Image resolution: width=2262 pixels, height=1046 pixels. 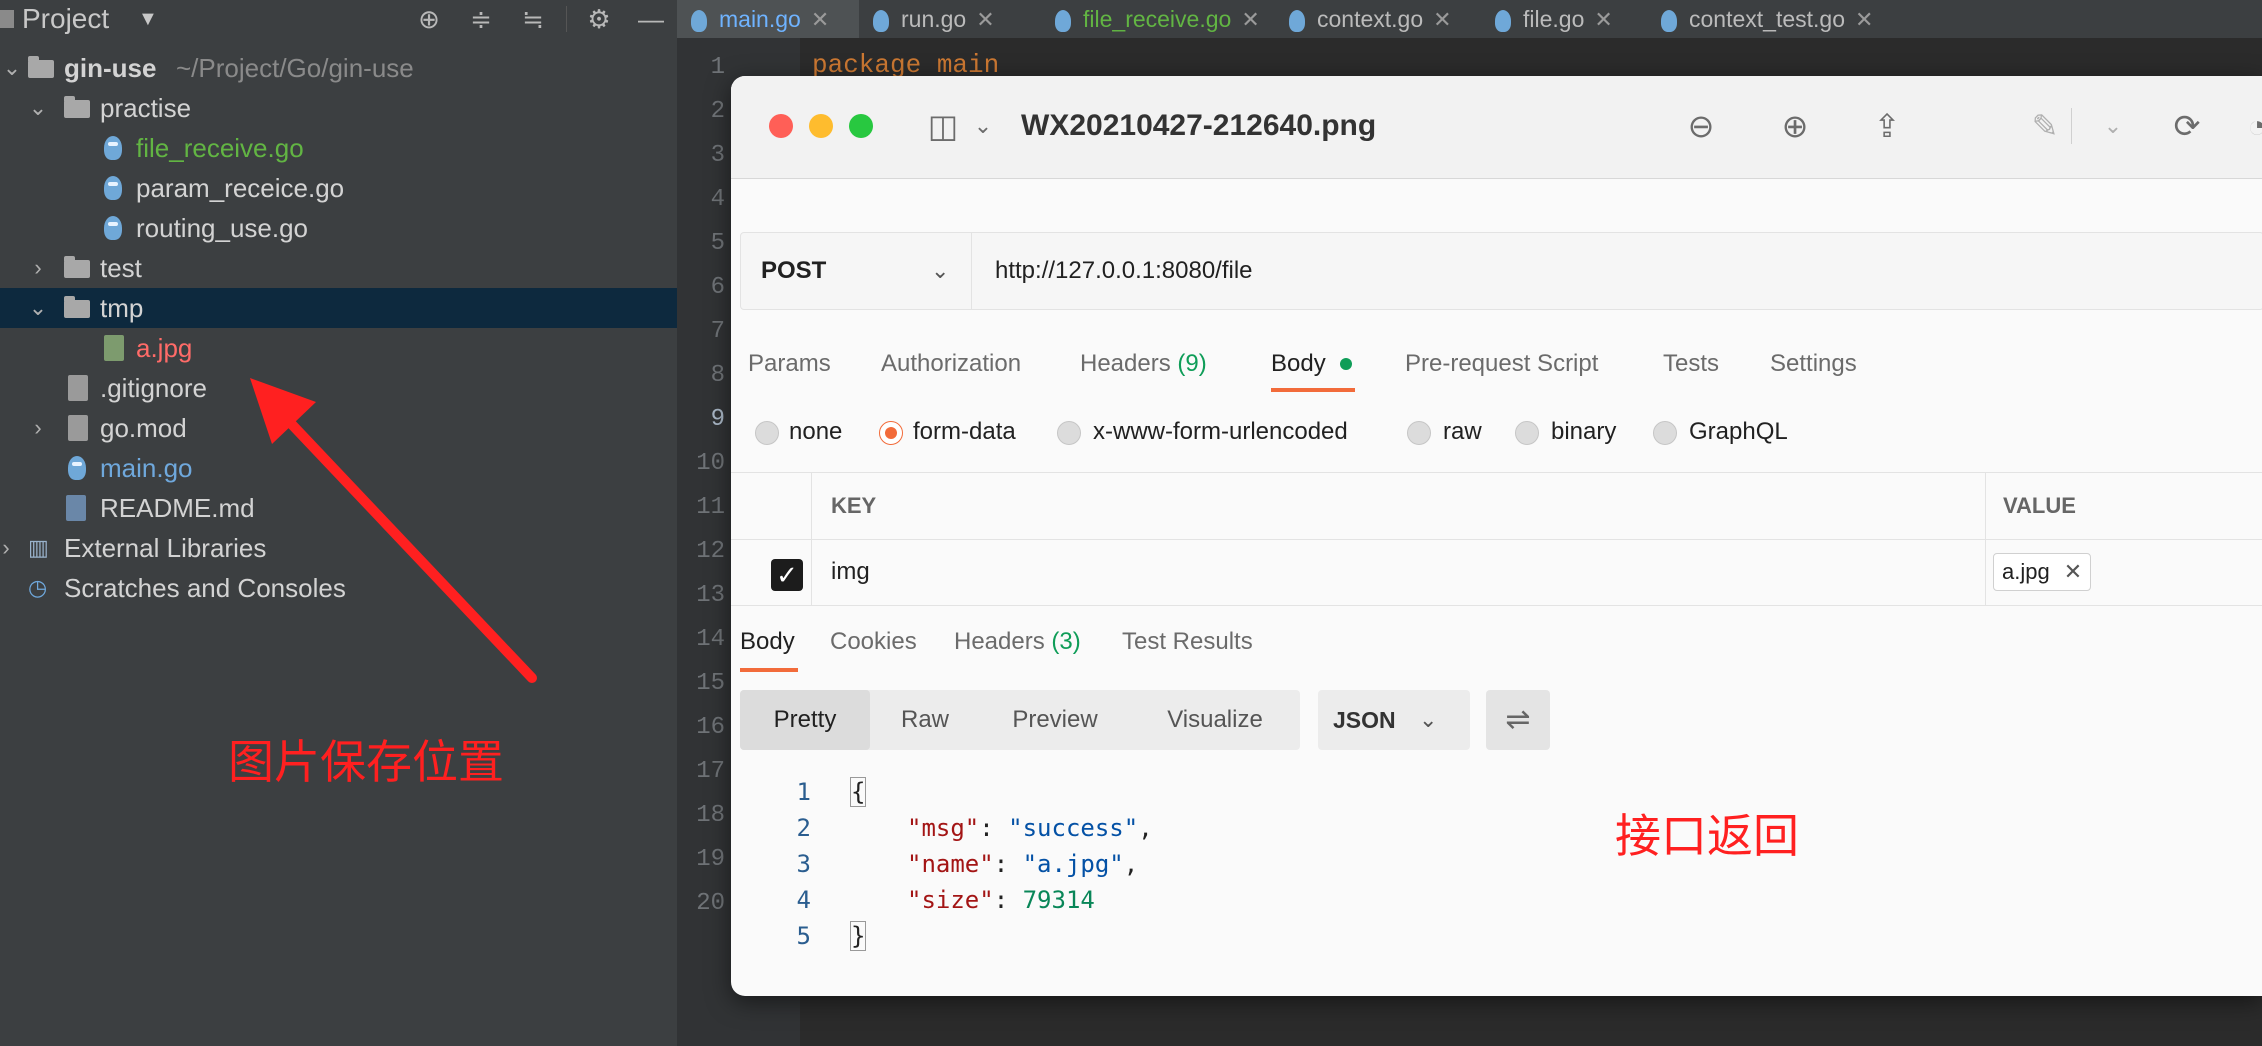 I want to click on tree-item-readme: README.md, so click(x=338, y=508).